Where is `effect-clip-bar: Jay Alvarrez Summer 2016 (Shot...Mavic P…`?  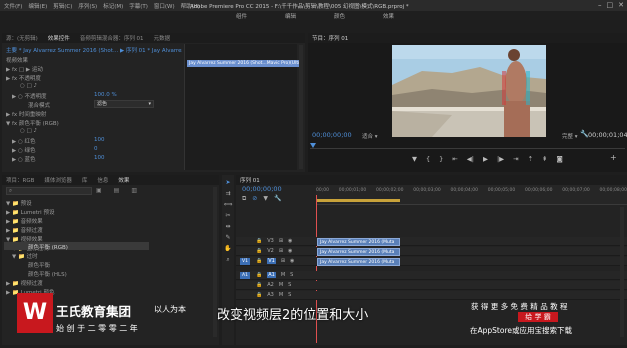
effect-clip-bar: Jay Alvarrez Summer 2016 (Shot...Mavic P… is located at coordinates (243, 63).